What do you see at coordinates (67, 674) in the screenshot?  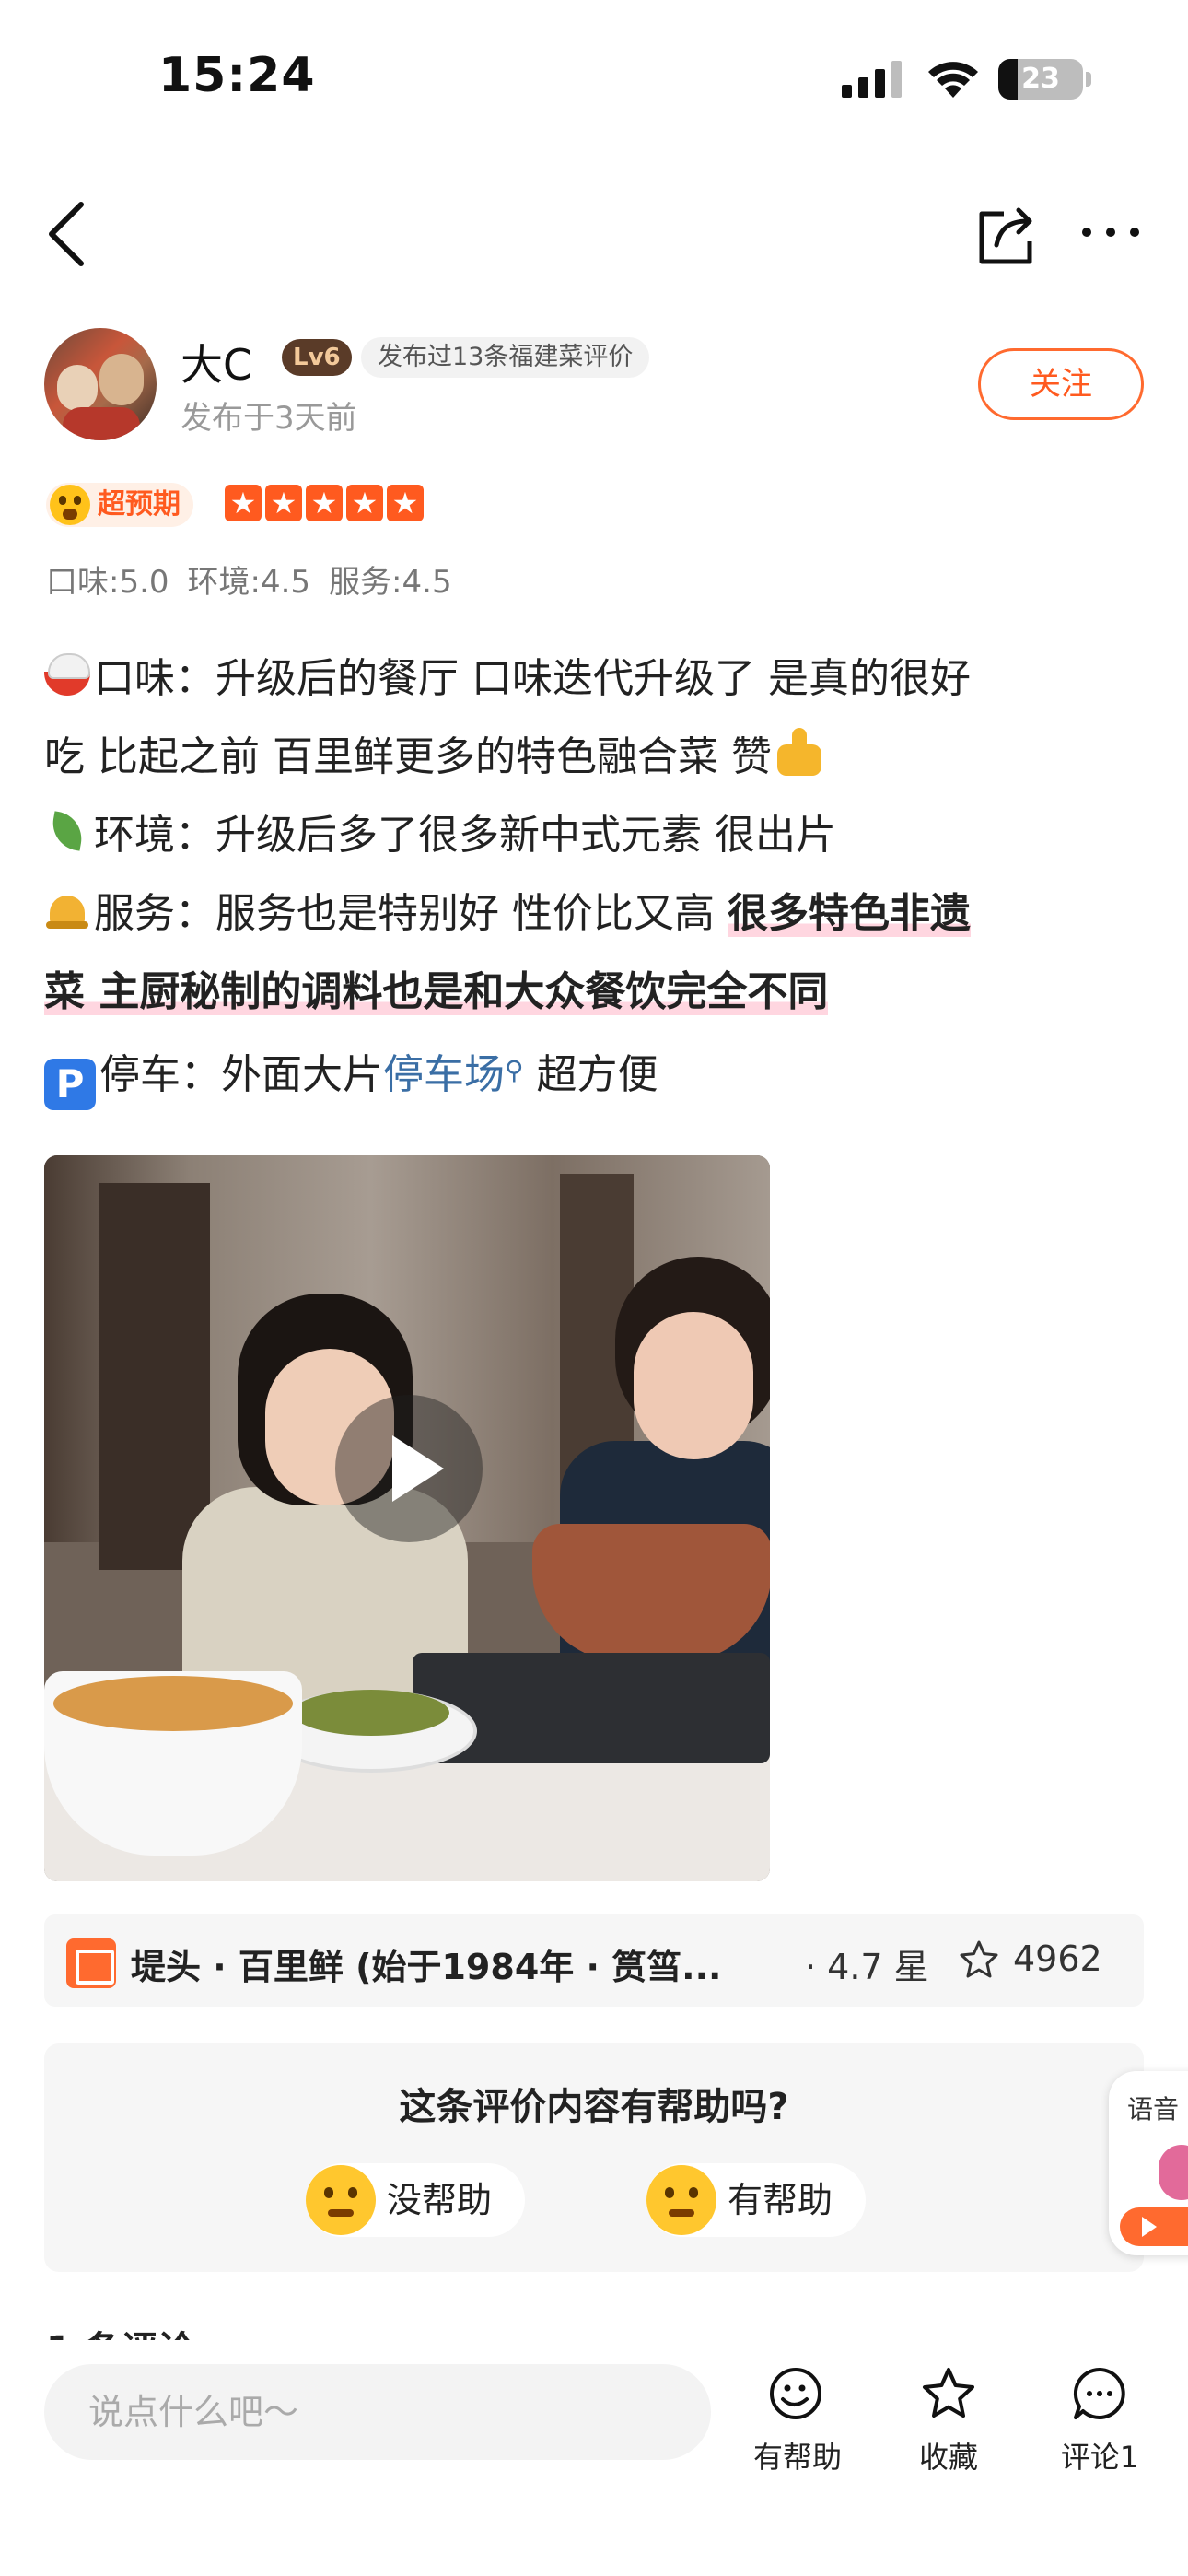 I see `rice-bowl-icon` at bounding box center [67, 674].